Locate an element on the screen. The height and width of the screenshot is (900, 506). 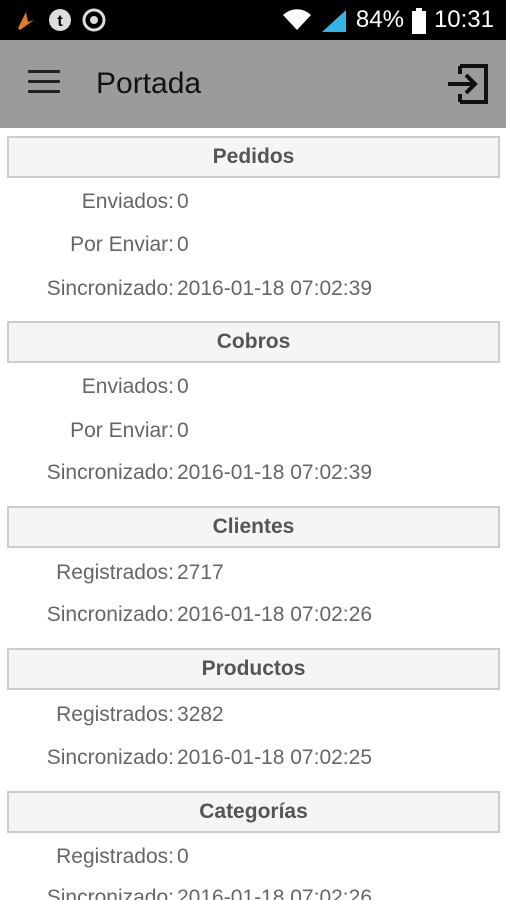
section-header-categorias: Categorías is located at coordinates (253, 812).